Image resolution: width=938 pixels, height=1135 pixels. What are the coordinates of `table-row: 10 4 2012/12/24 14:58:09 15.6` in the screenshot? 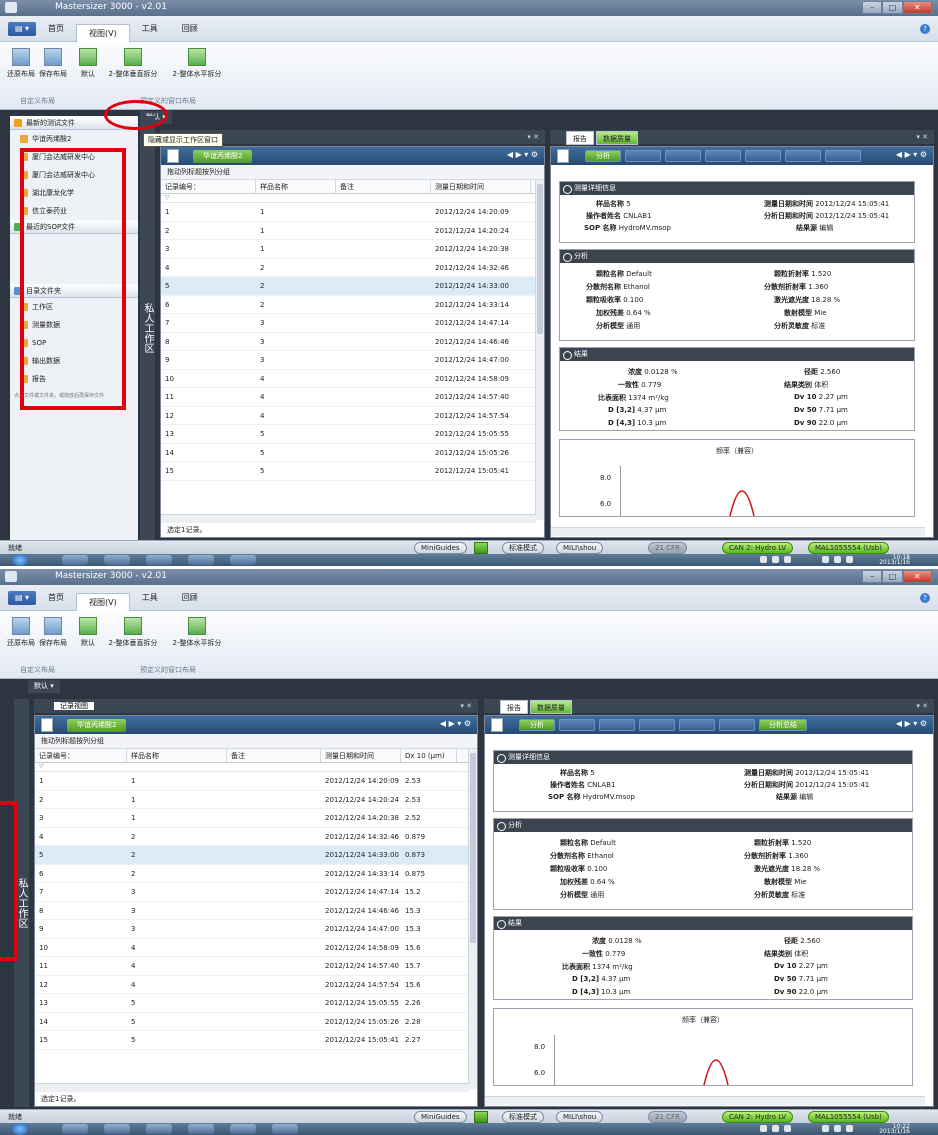 It's located at (256, 948).